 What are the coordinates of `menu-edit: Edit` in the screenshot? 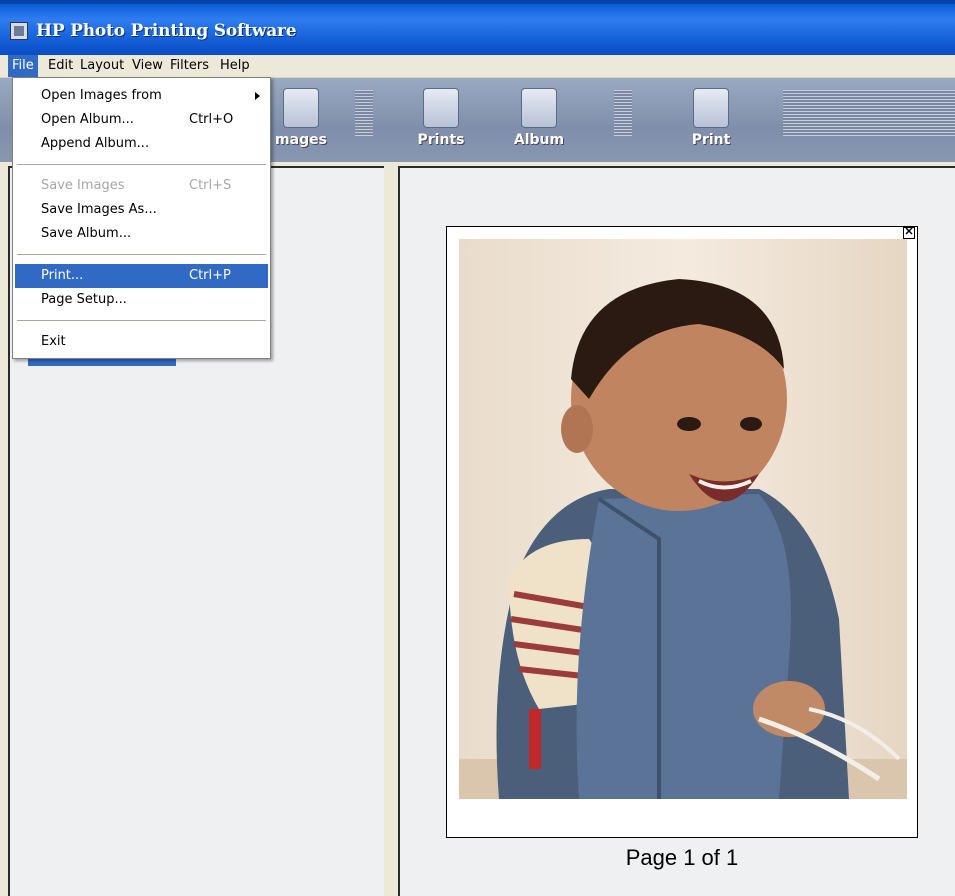 It's located at (60, 66).